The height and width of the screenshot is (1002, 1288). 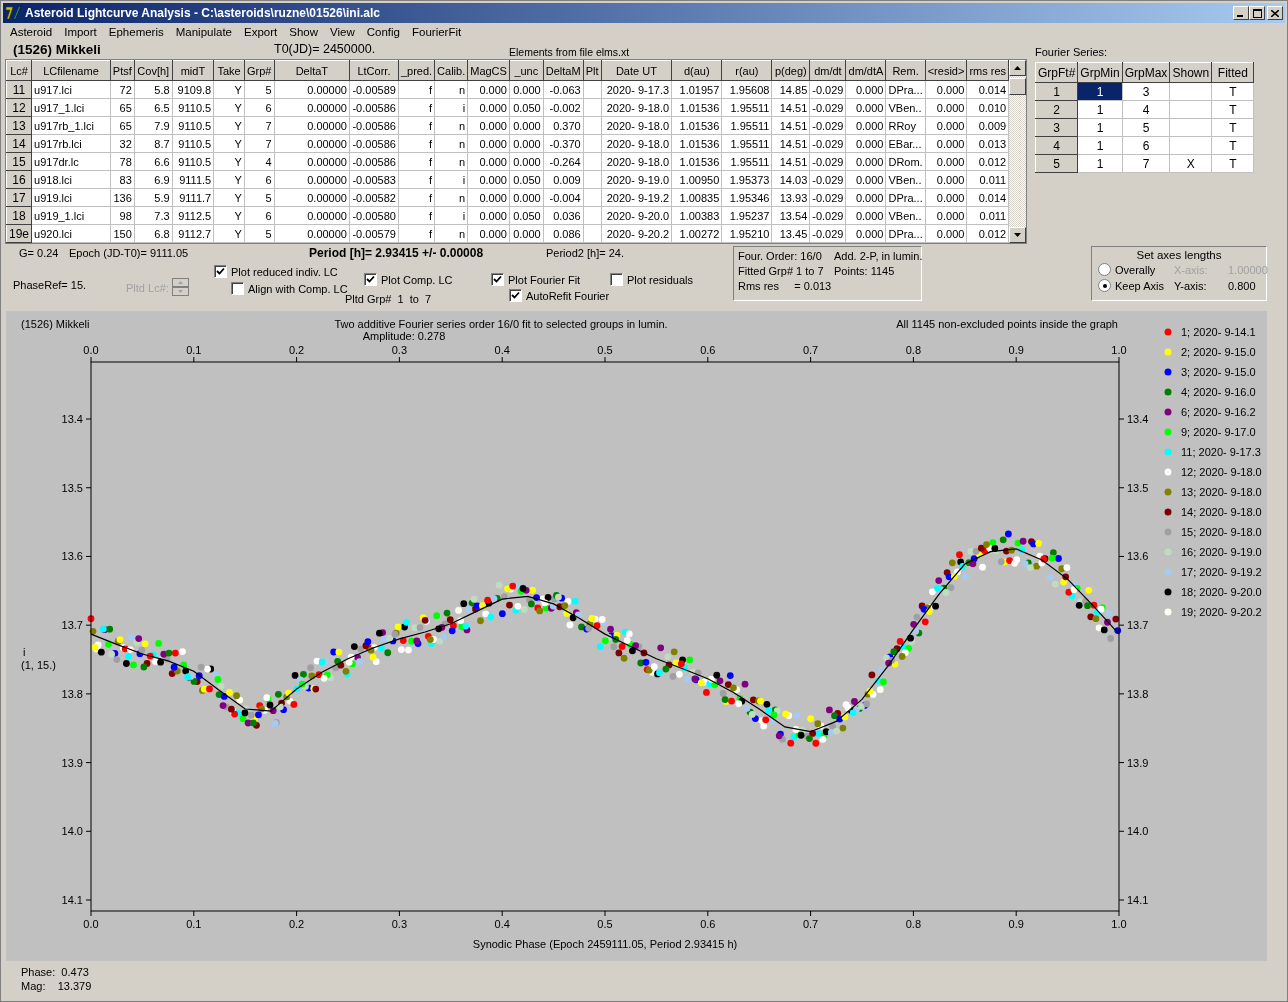 I want to click on legend-label: 19; 2020- 9-20.2, so click(x=1221, y=612).